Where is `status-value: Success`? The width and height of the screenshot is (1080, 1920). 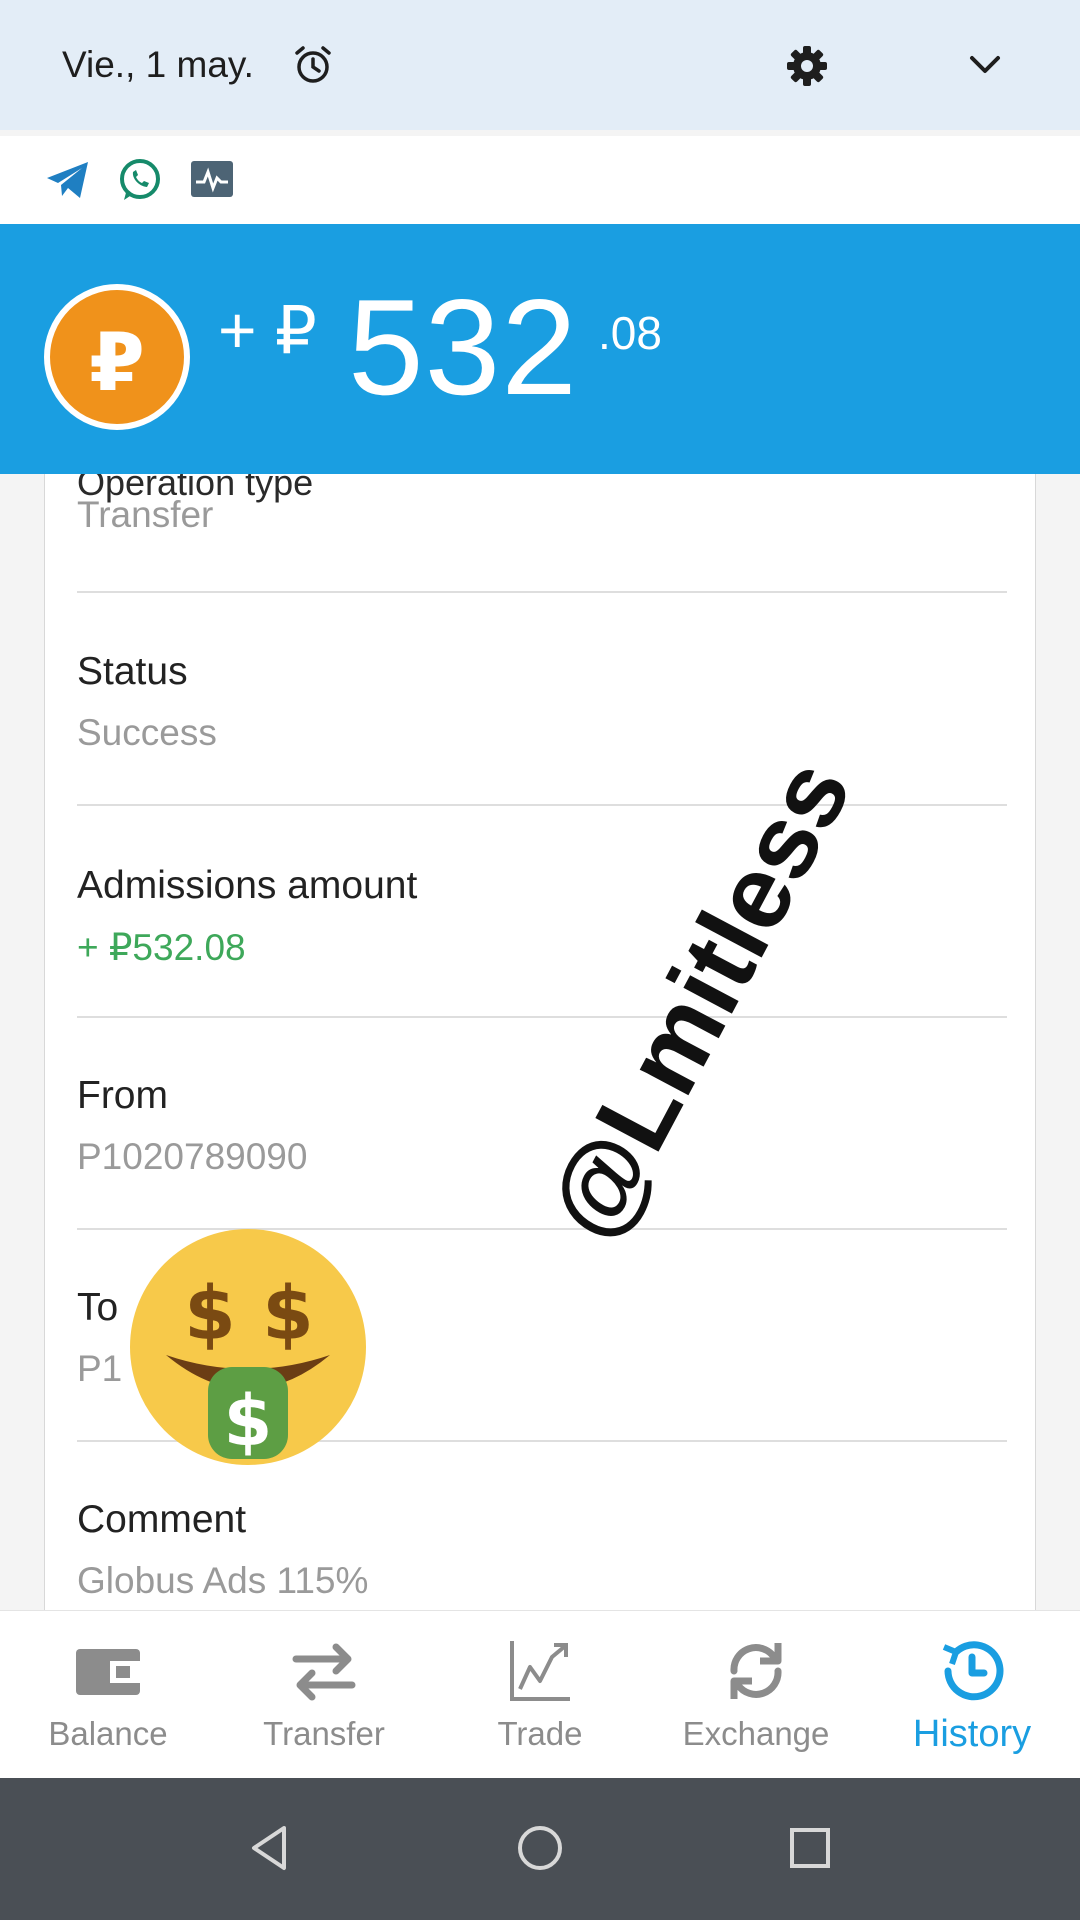
status-value: Success is located at coordinates (147, 732).